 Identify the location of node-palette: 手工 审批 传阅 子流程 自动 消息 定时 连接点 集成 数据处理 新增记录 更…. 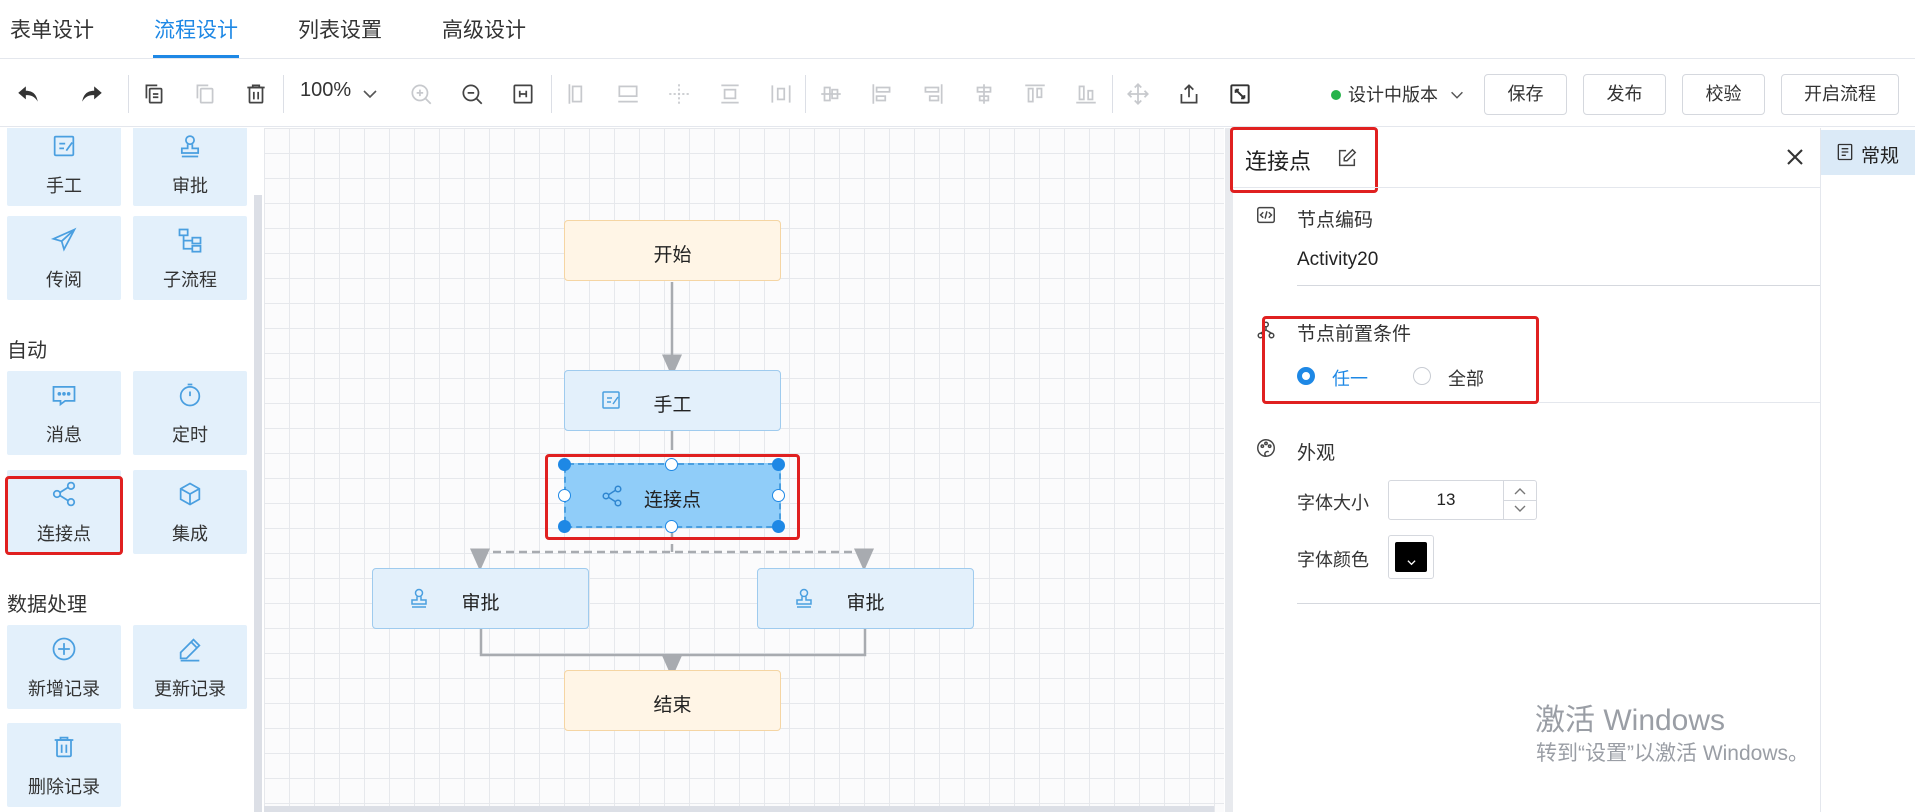
(131, 470).